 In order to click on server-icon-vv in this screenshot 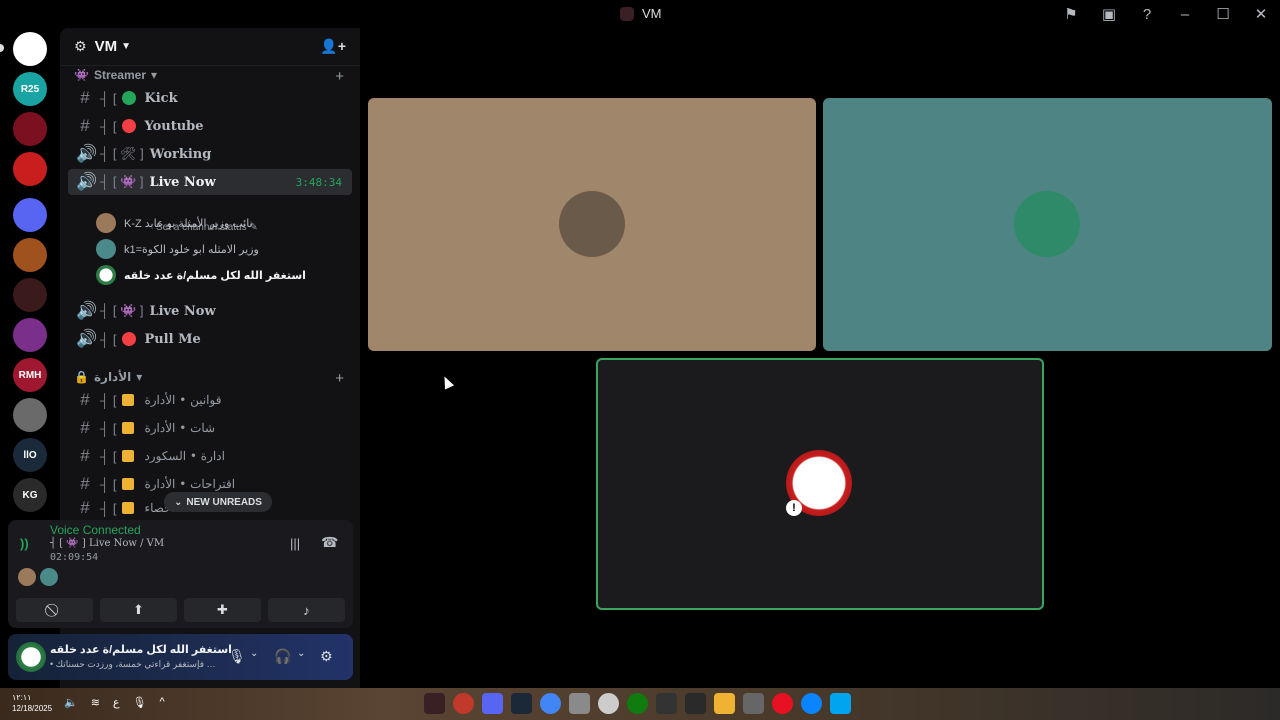, I will do `click(30, 295)`.